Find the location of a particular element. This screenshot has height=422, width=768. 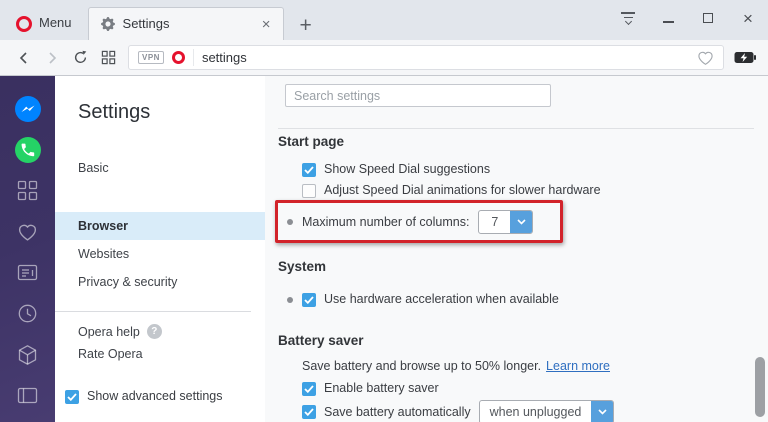

messenger-button is located at coordinates (27, 108).